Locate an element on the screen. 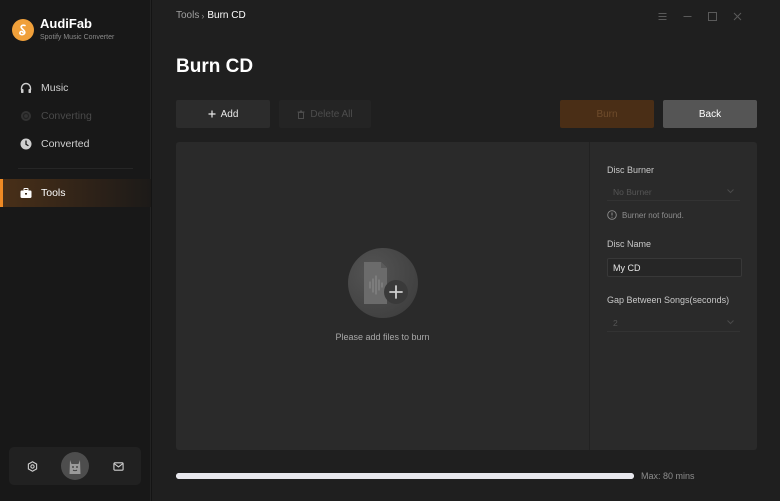 The image size is (780, 501). sidebar-item-music: Music is located at coordinates (75, 88).